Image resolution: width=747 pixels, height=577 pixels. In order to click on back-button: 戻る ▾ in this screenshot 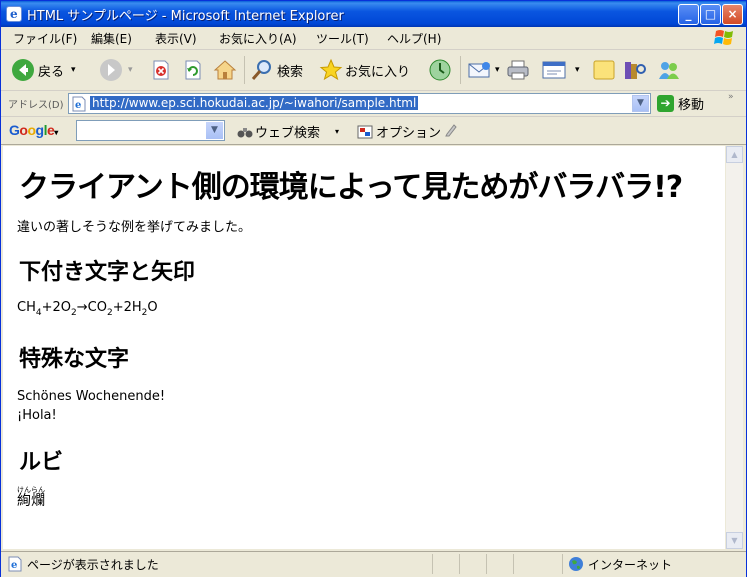, I will do `click(43, 70)`.